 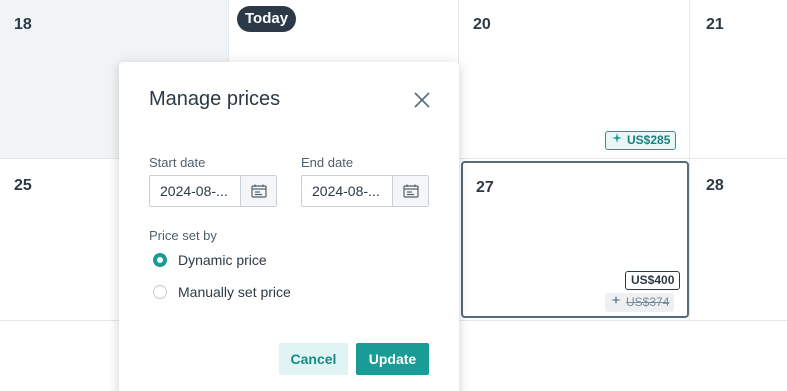 What do you see at coordinates (738, 240) in the screenshot?
I see `day-cell-28: 28` at bounding box center [738, 240].